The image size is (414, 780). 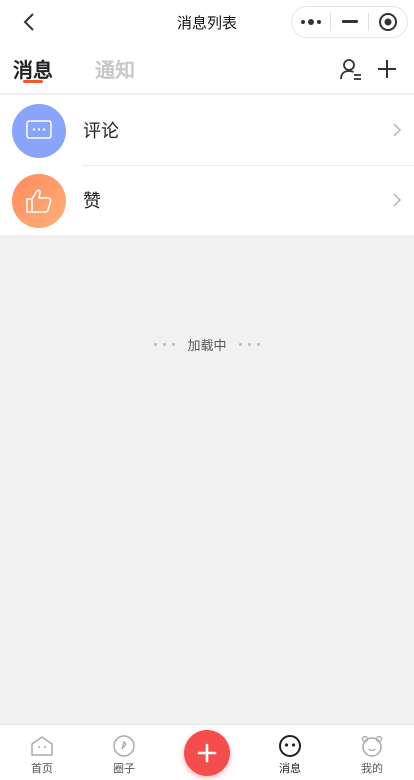 What do you see at coordinates (42, 746) in the screenshot?
I see `home-icon` at bounding box center [42, 746].